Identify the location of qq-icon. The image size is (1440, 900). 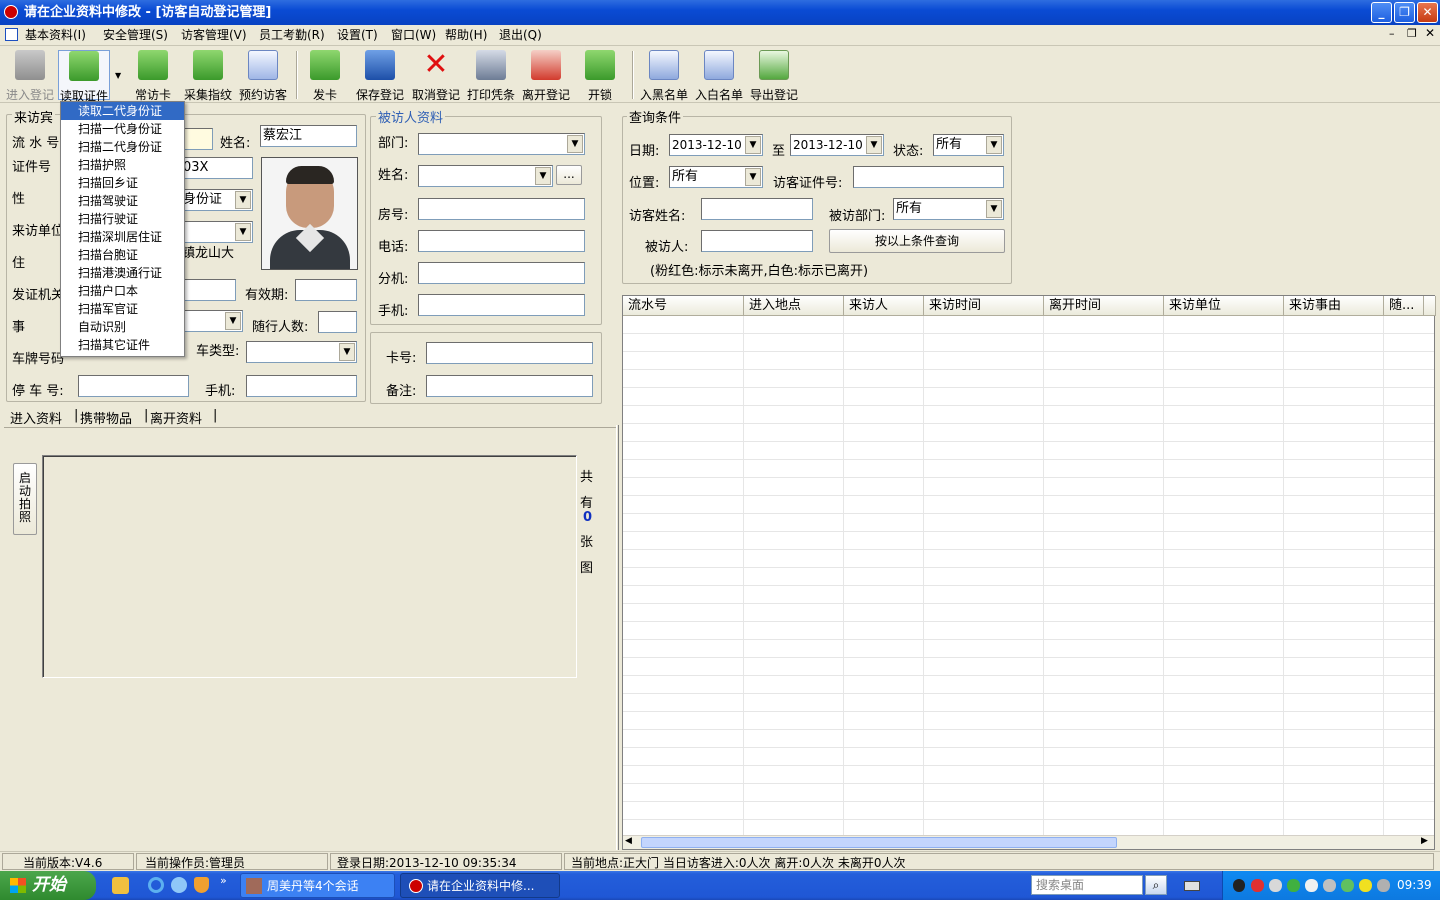
(1239, 885).